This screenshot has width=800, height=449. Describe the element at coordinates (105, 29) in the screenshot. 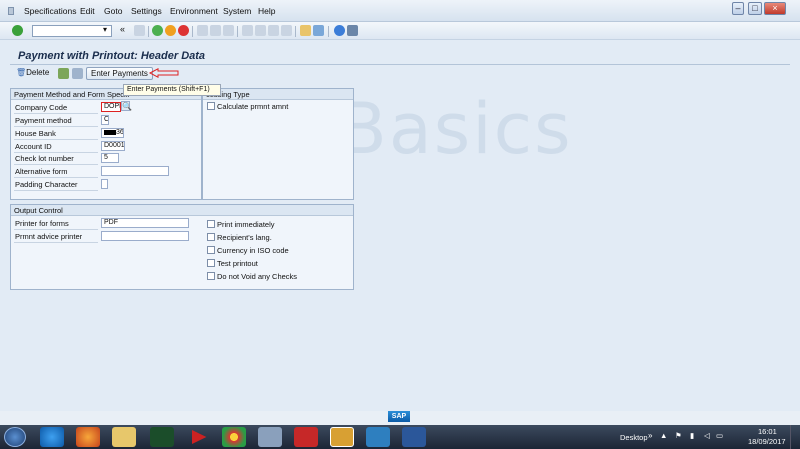

I see `dropdown-icon: ▾` at that location.